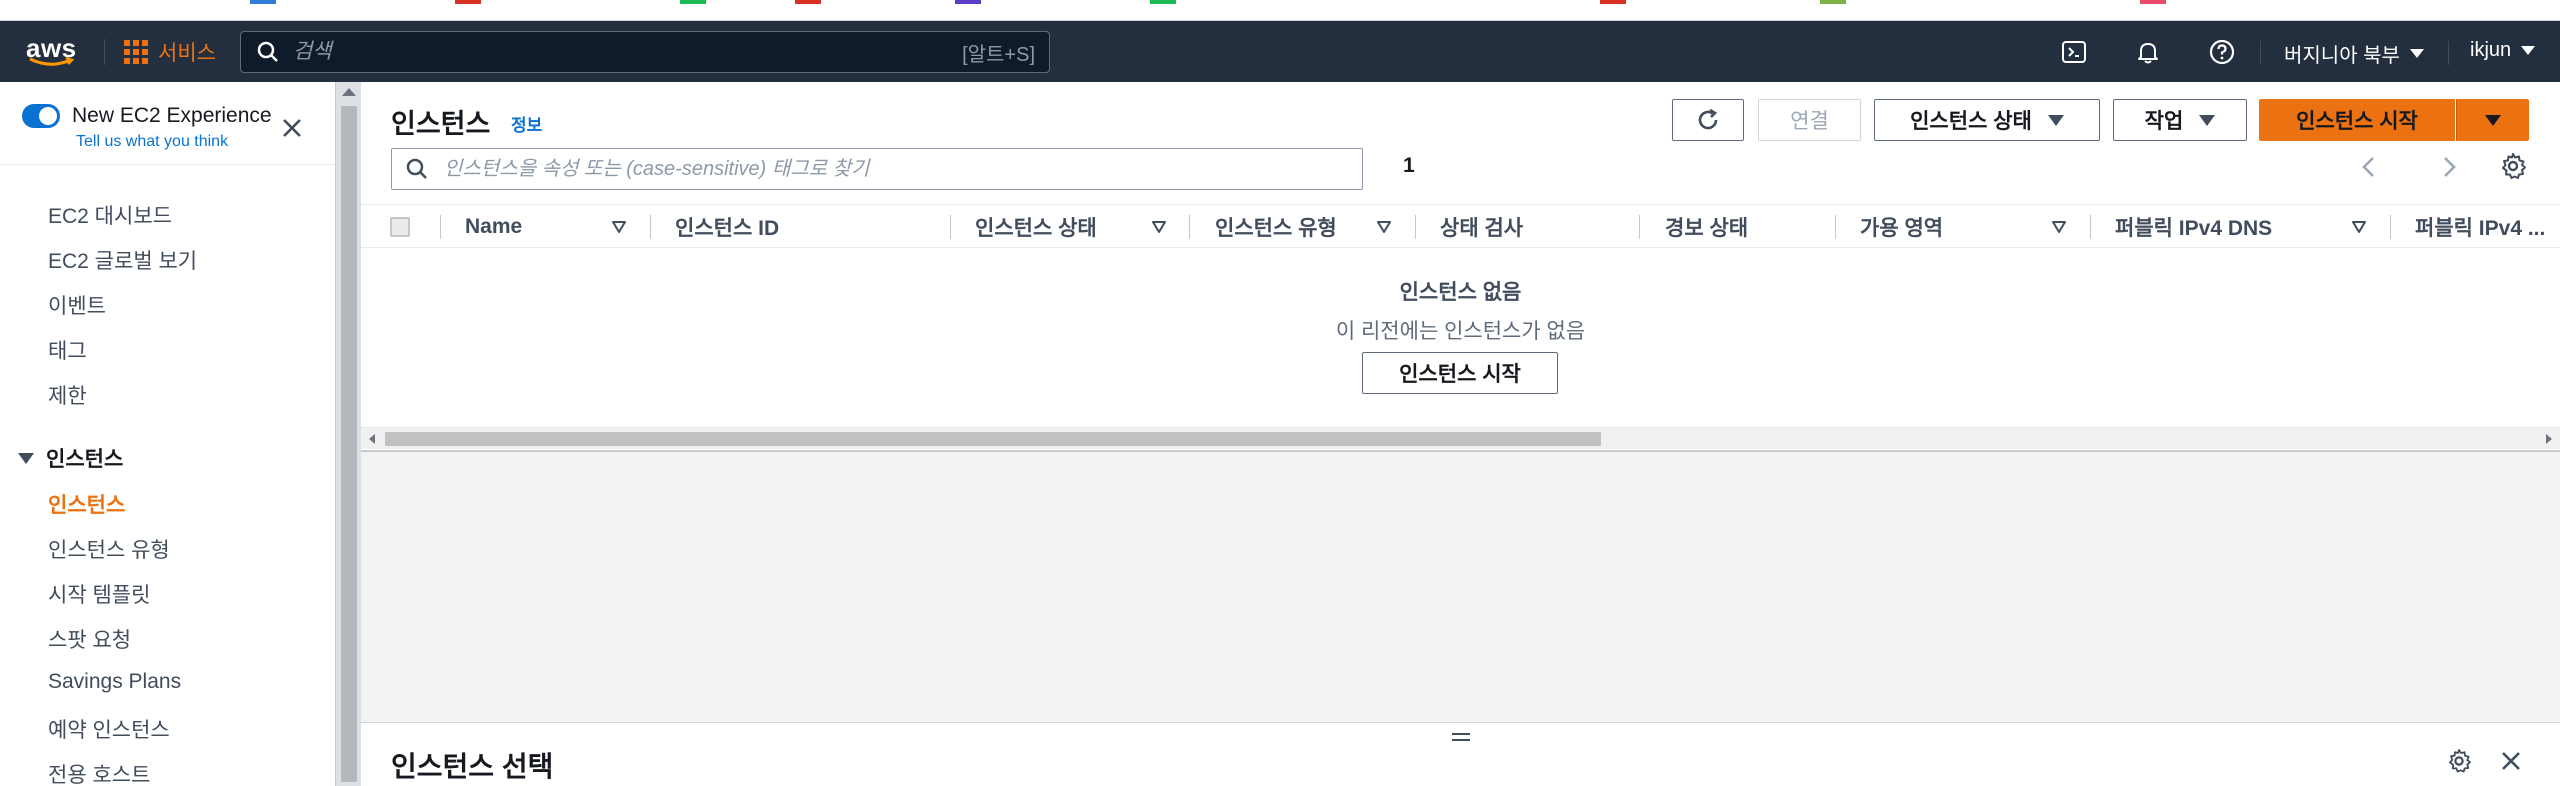 This screenshot has width=2560, height=786. Describe the element at coordinates (77, 305) in the screenshot. I see `sidebar-item-events: 이벤트` at that location.